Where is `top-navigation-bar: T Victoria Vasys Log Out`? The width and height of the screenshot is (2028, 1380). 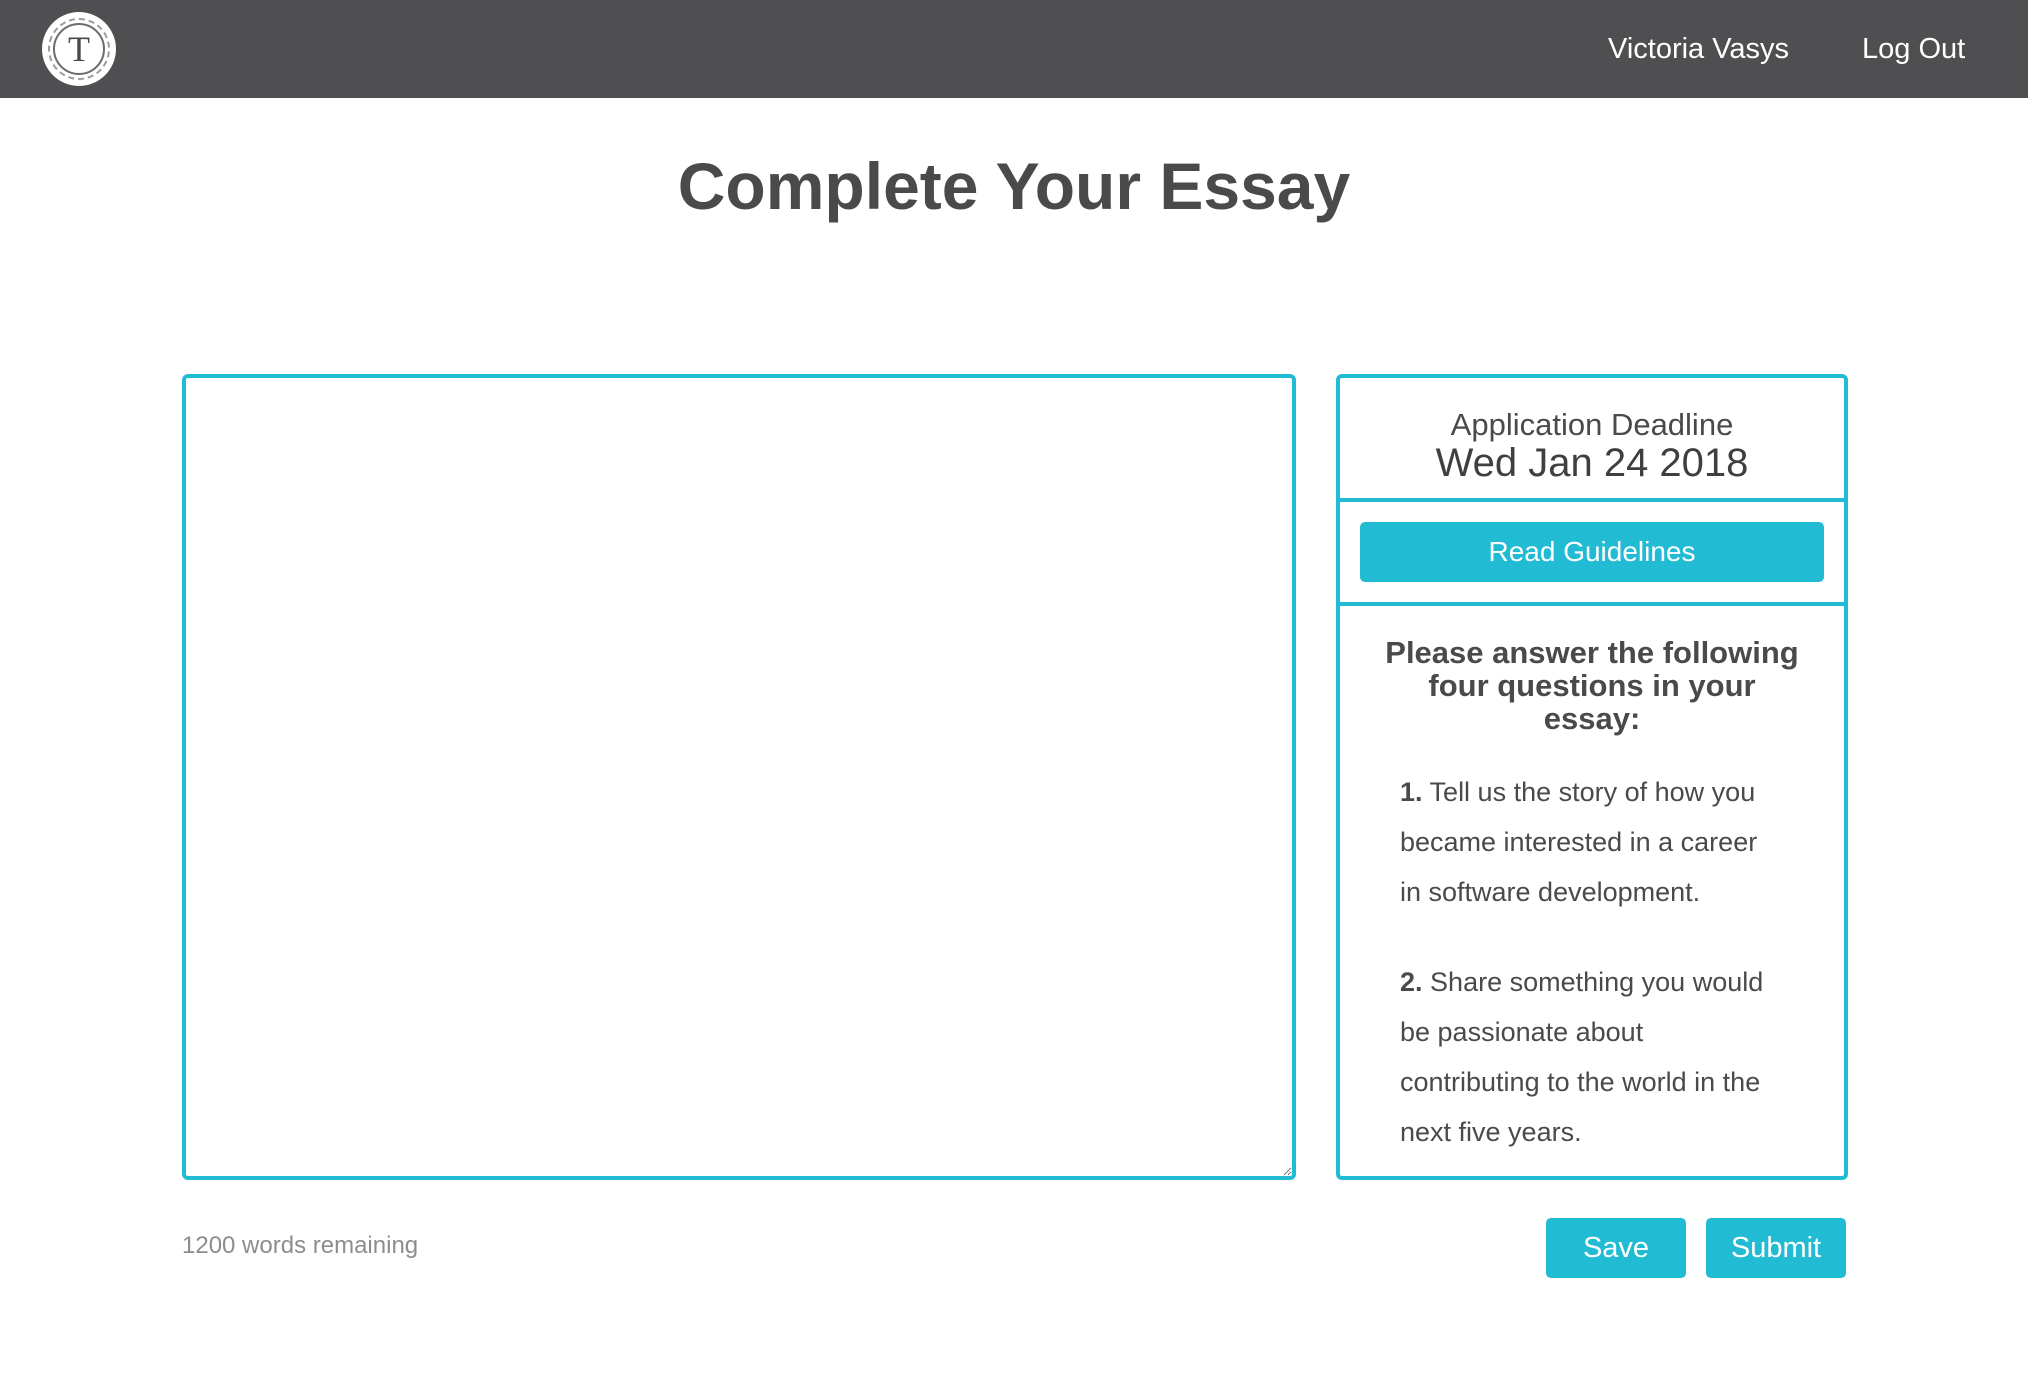
top-navigation-bar: T Victoria Vasys Log Out is located at coordinates (1014, 49).